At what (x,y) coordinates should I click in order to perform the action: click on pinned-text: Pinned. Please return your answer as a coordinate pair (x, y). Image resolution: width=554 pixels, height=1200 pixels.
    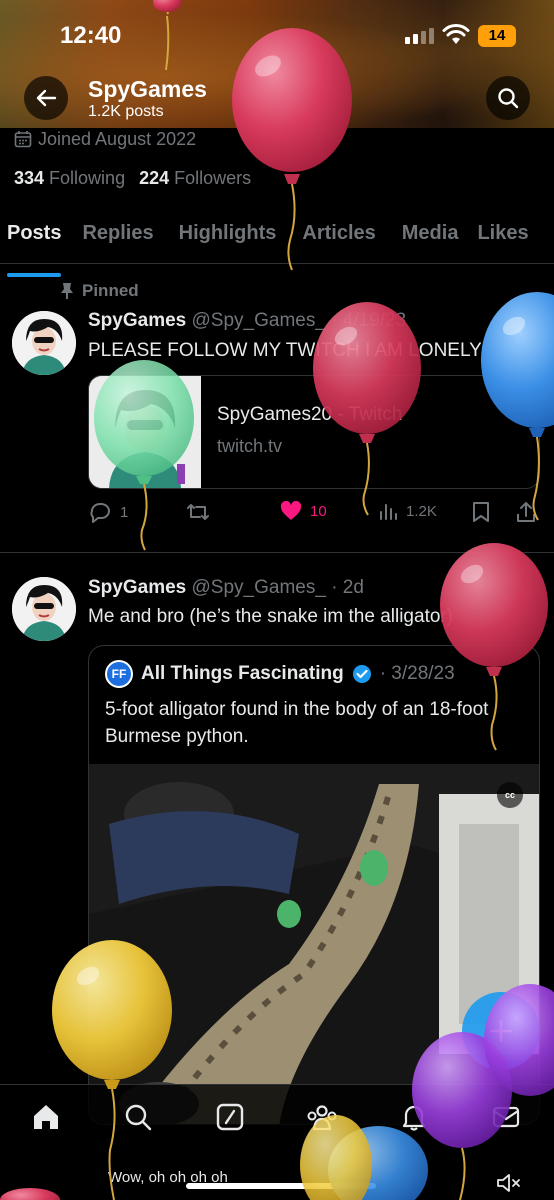
    Looking at the image, I should click on (110, 290).